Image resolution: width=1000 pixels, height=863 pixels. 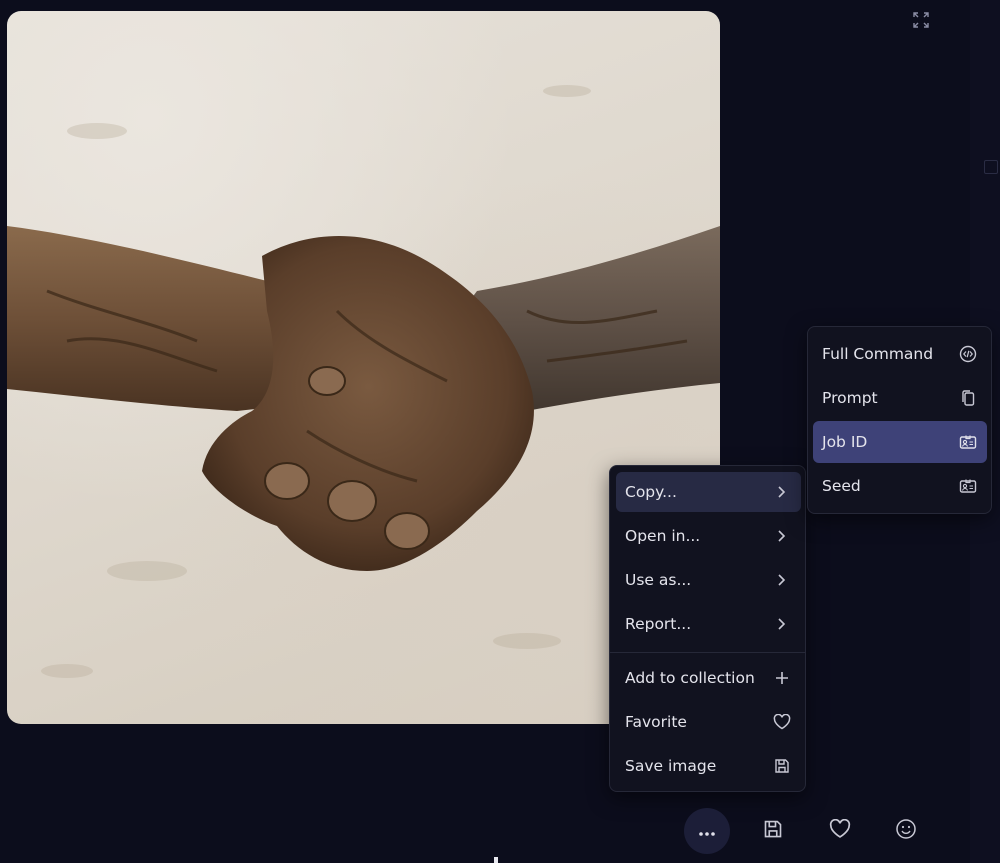 I want to click on copy-submenu: Full Command Prompt Job ID Seed, so click(x=899, y=420).